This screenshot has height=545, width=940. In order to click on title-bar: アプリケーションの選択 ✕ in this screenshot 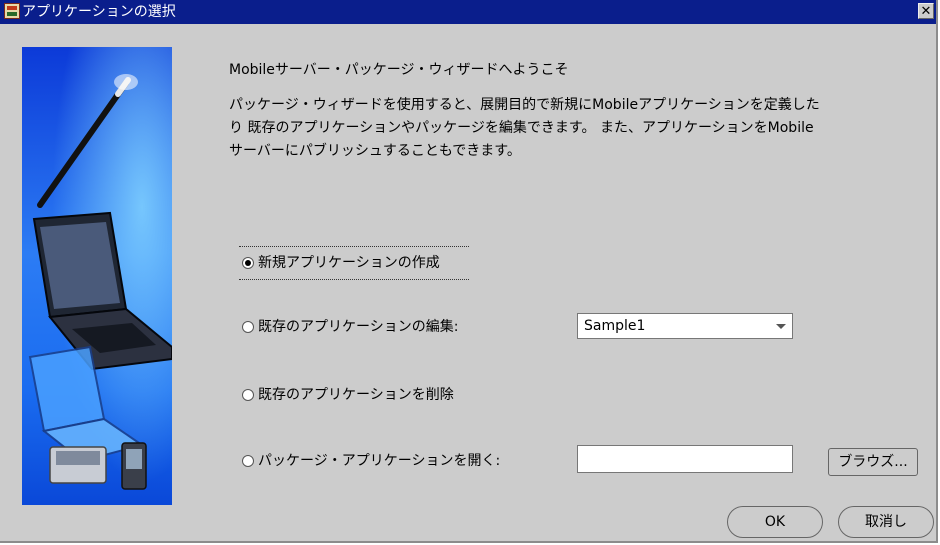, I will do `click(468, 12)`.